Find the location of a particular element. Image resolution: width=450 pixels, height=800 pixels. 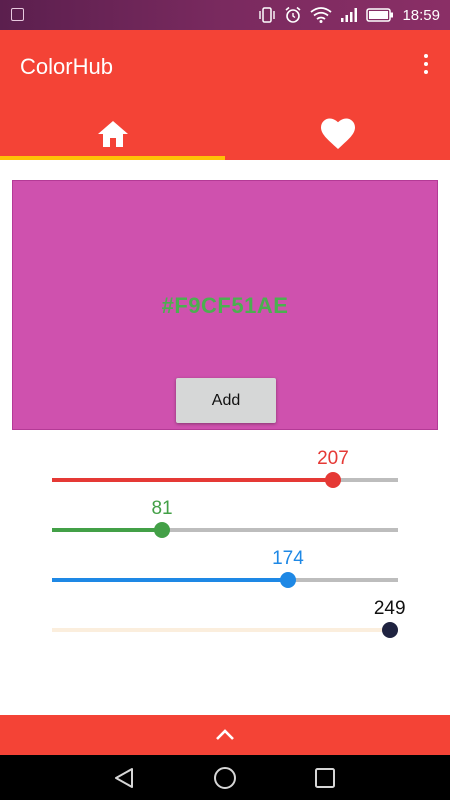

bottom-sheet-toggle is located at coordinates (225, 735).